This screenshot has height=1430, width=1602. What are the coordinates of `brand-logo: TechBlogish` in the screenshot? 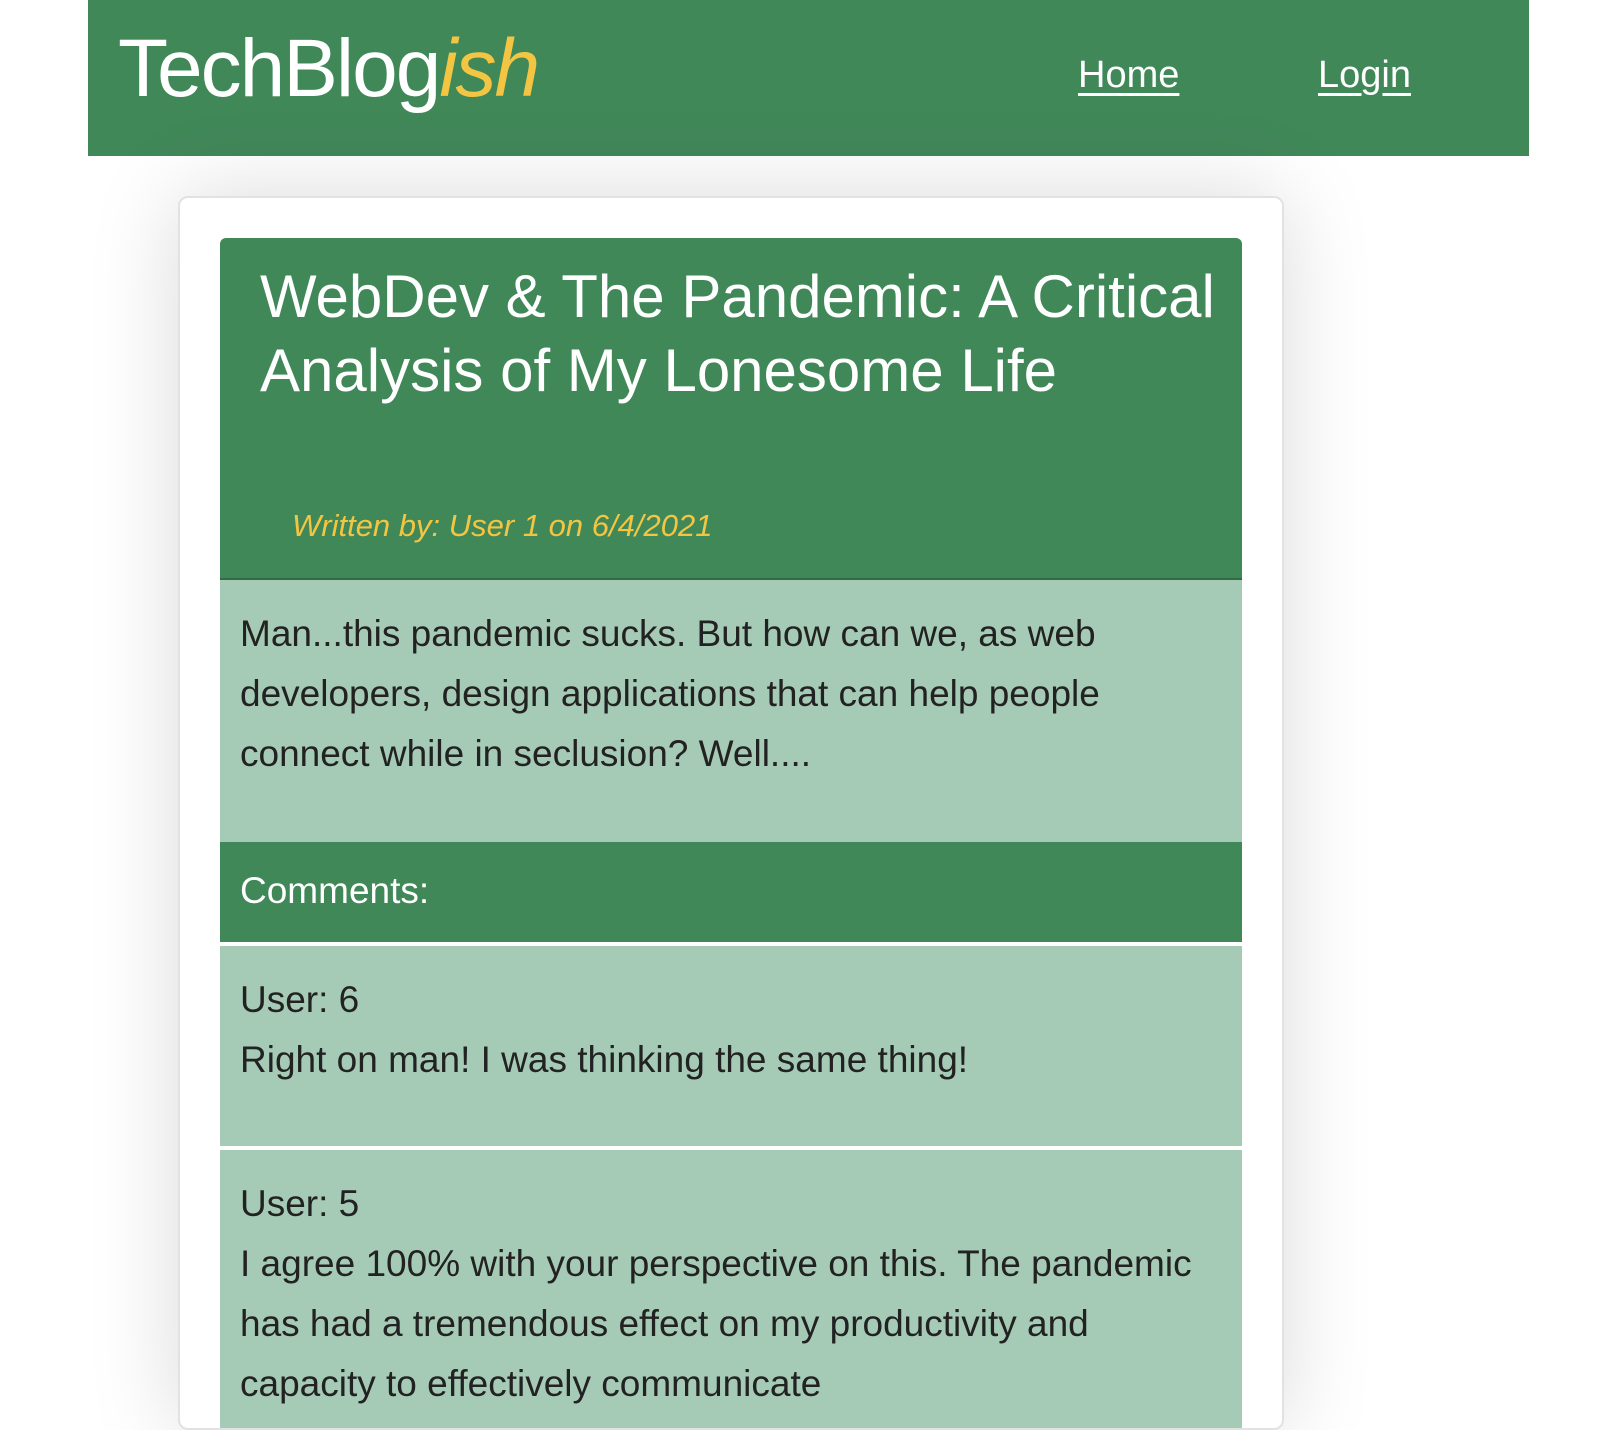 It's located at (329, 69).